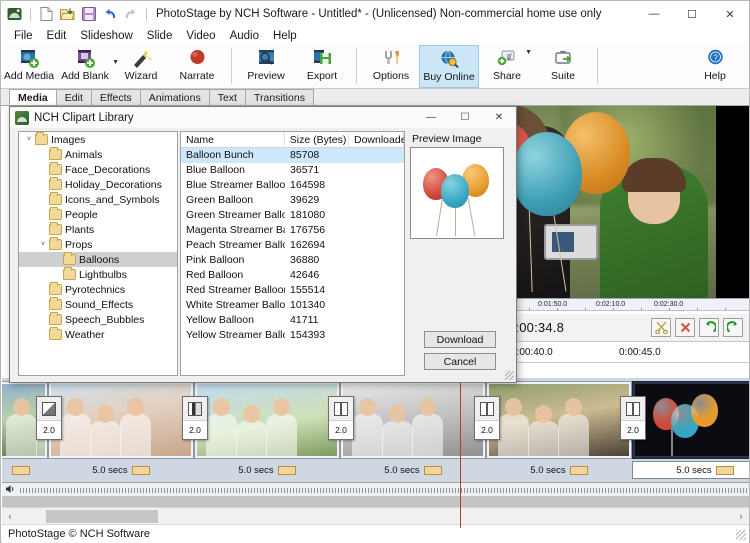 This screenshot has height=543, width=750. I want to click on horizontal-scrollbar: ‹ ›, so click(375, 515).